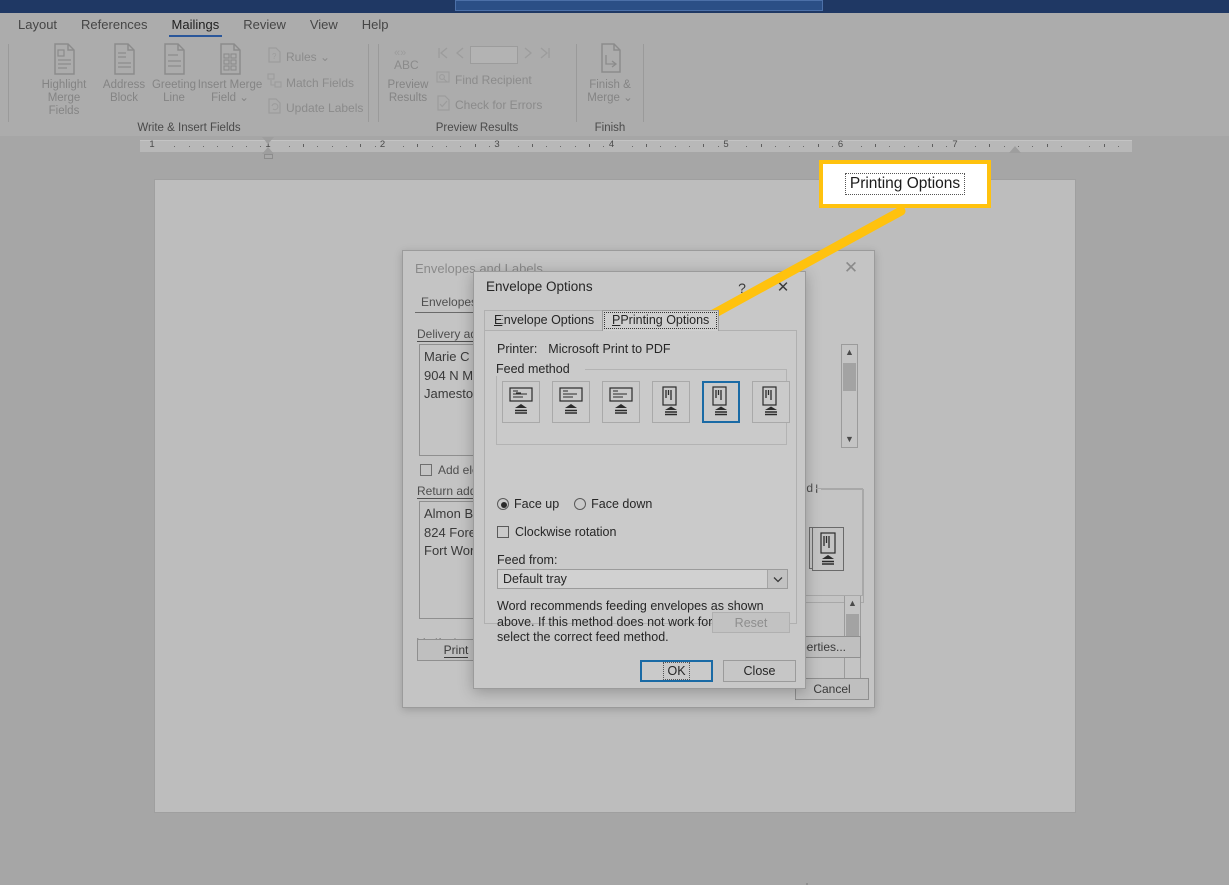 This screenshot has width=1229, height=885. What do you see at coordinates (497, 144) in the screenshot?
I see `ruler-number: 3` at bounding box center [497, 144].